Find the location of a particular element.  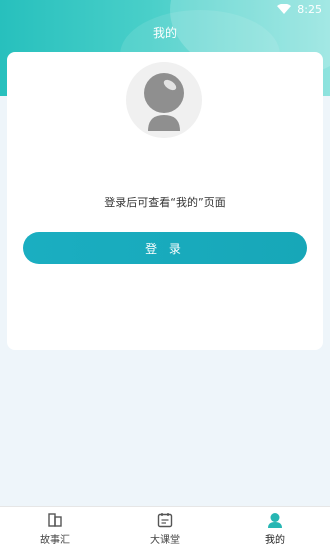

page-title: 我的 is located at coordinates (164, 33).